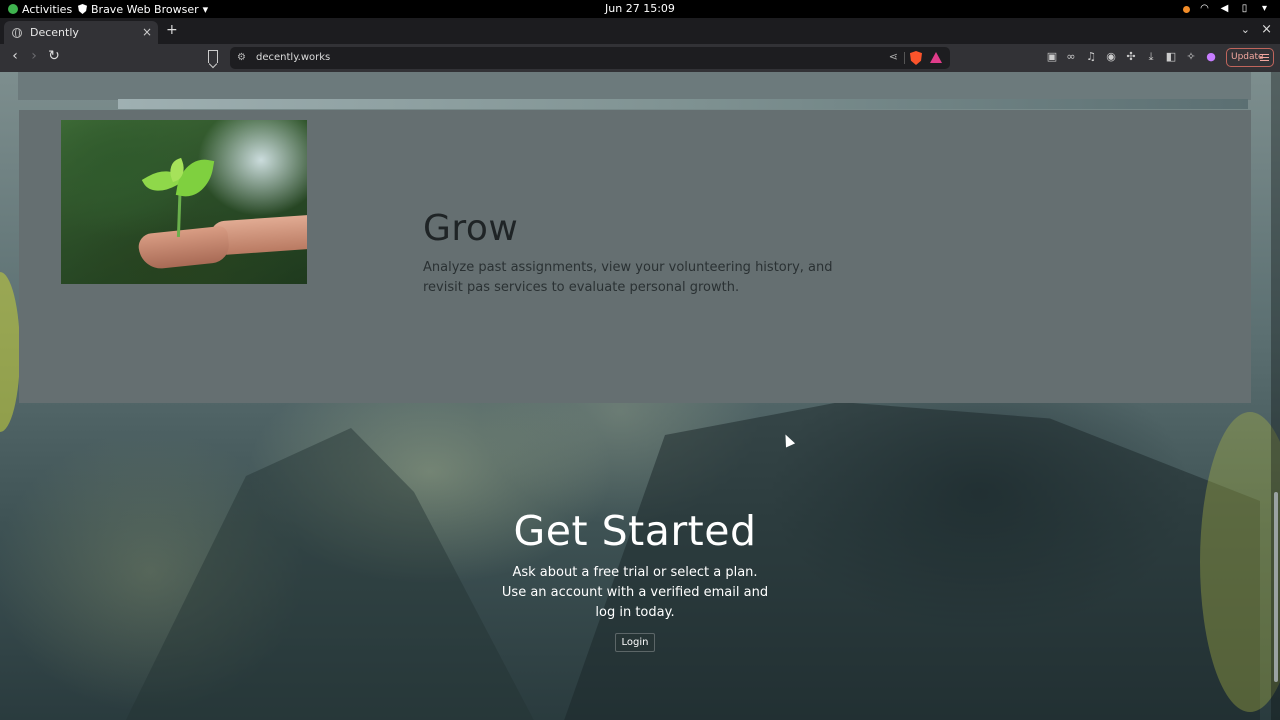  What do you see at coordinates (893, 56) in the screenshot?
I see `share-icon: ⋖` at bounding box center [893, 56].